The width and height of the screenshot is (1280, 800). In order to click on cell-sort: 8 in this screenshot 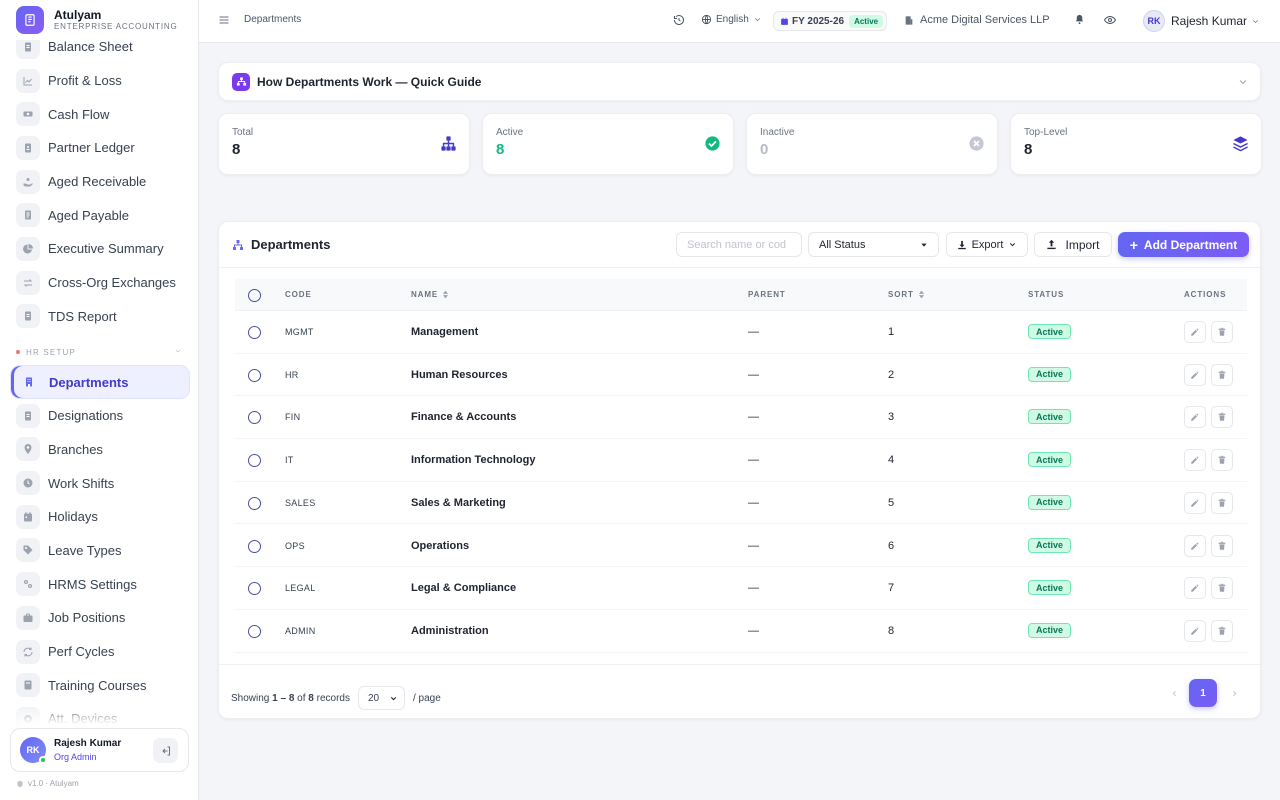, I will do `click(891, 630)`.